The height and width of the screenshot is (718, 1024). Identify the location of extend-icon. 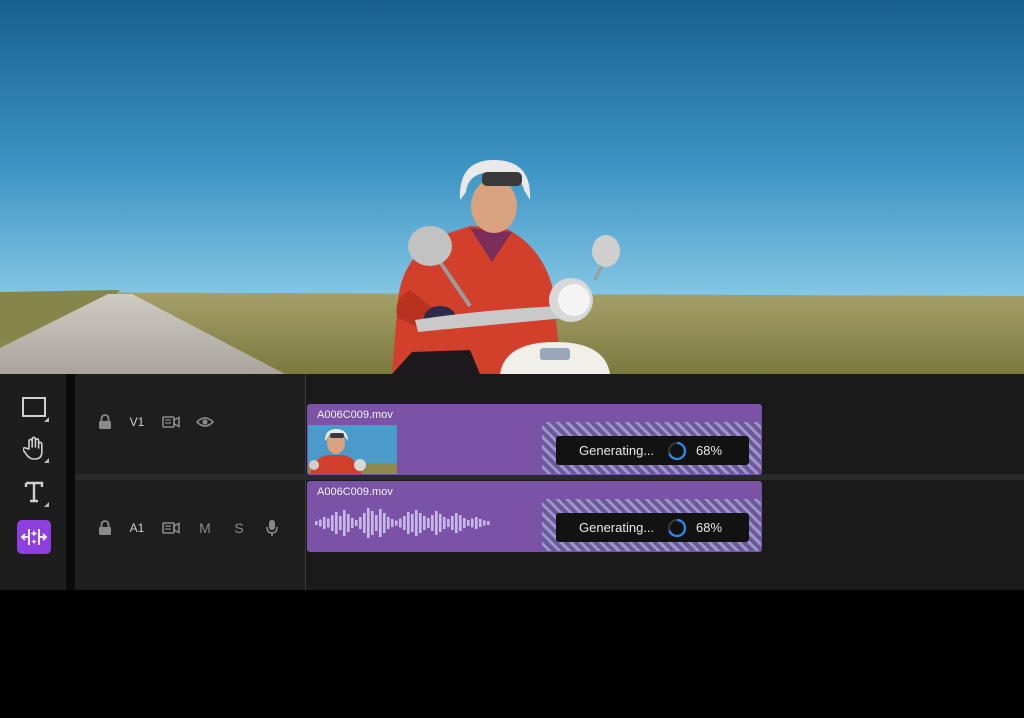
(34, 537).